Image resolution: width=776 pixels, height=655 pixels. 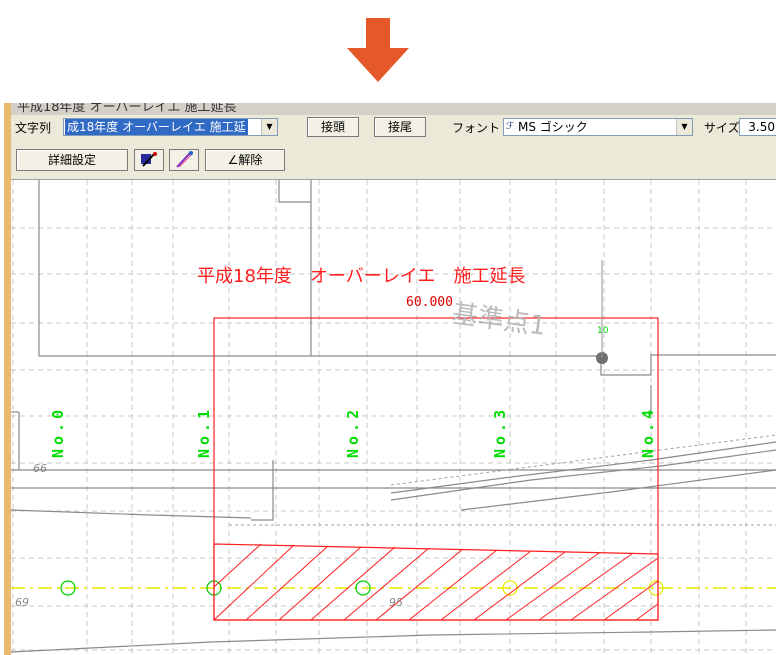 I want to click on pick-color-button, so click(x=149, y=160).